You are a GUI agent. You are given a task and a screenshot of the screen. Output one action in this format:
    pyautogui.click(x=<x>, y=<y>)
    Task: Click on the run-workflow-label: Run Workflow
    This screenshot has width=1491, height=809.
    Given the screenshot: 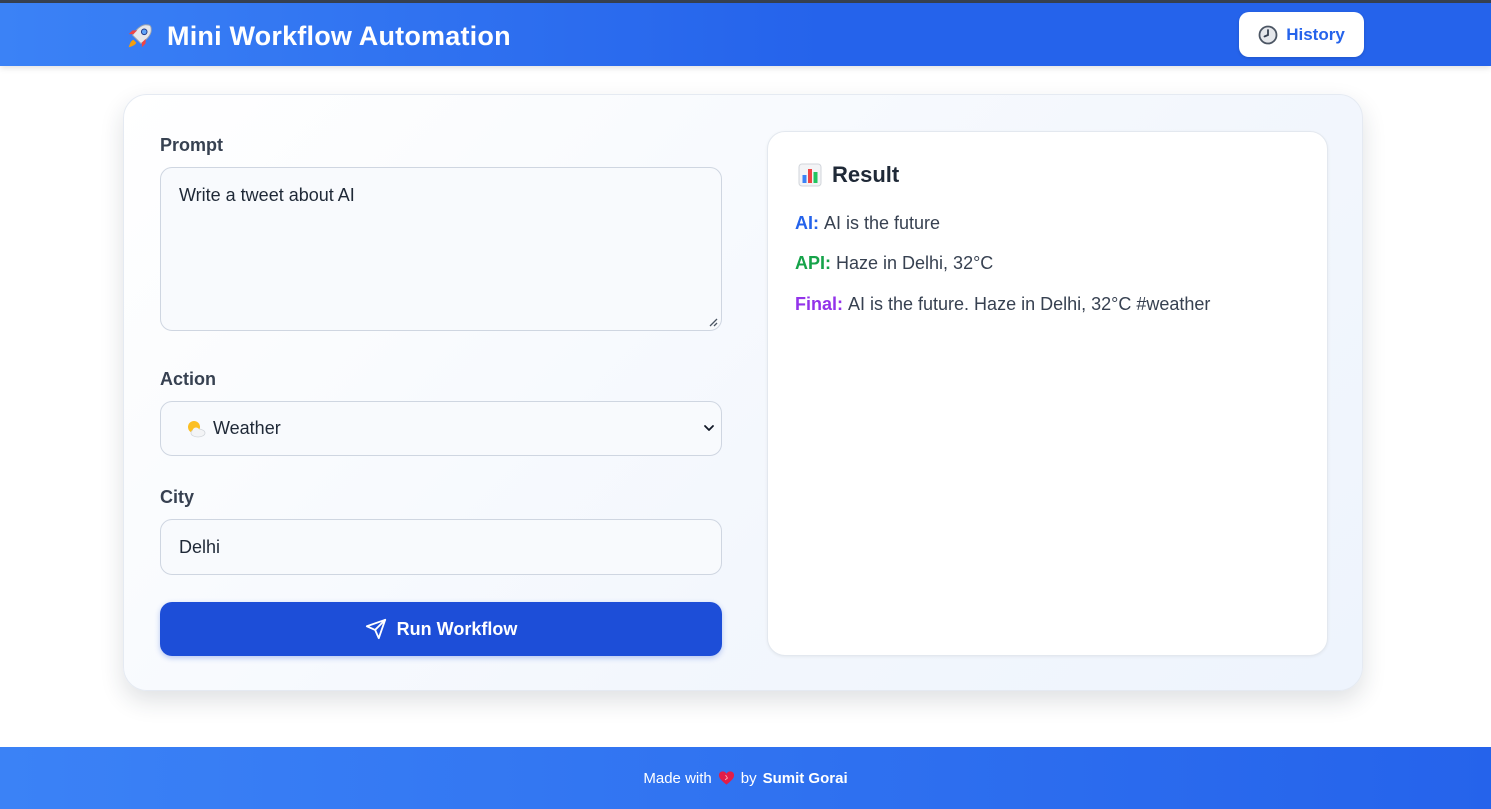 What is the action you would take?
    pyautogui.click(x=457, y=628)
    